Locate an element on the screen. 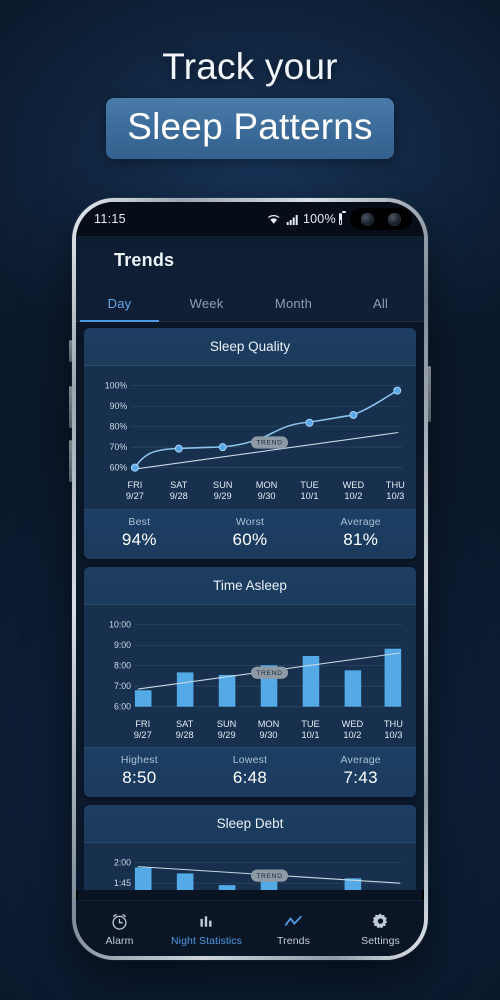 The image size is (500, 1000). data-point-thu is located at coordinates (397, 390).